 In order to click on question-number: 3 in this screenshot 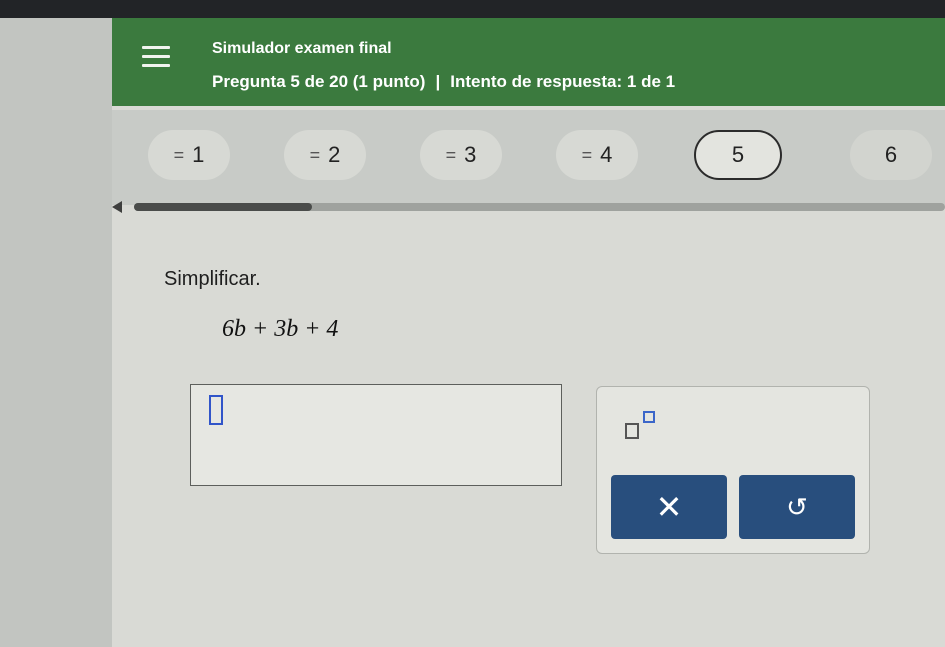, I will do `click(470, 154)`.